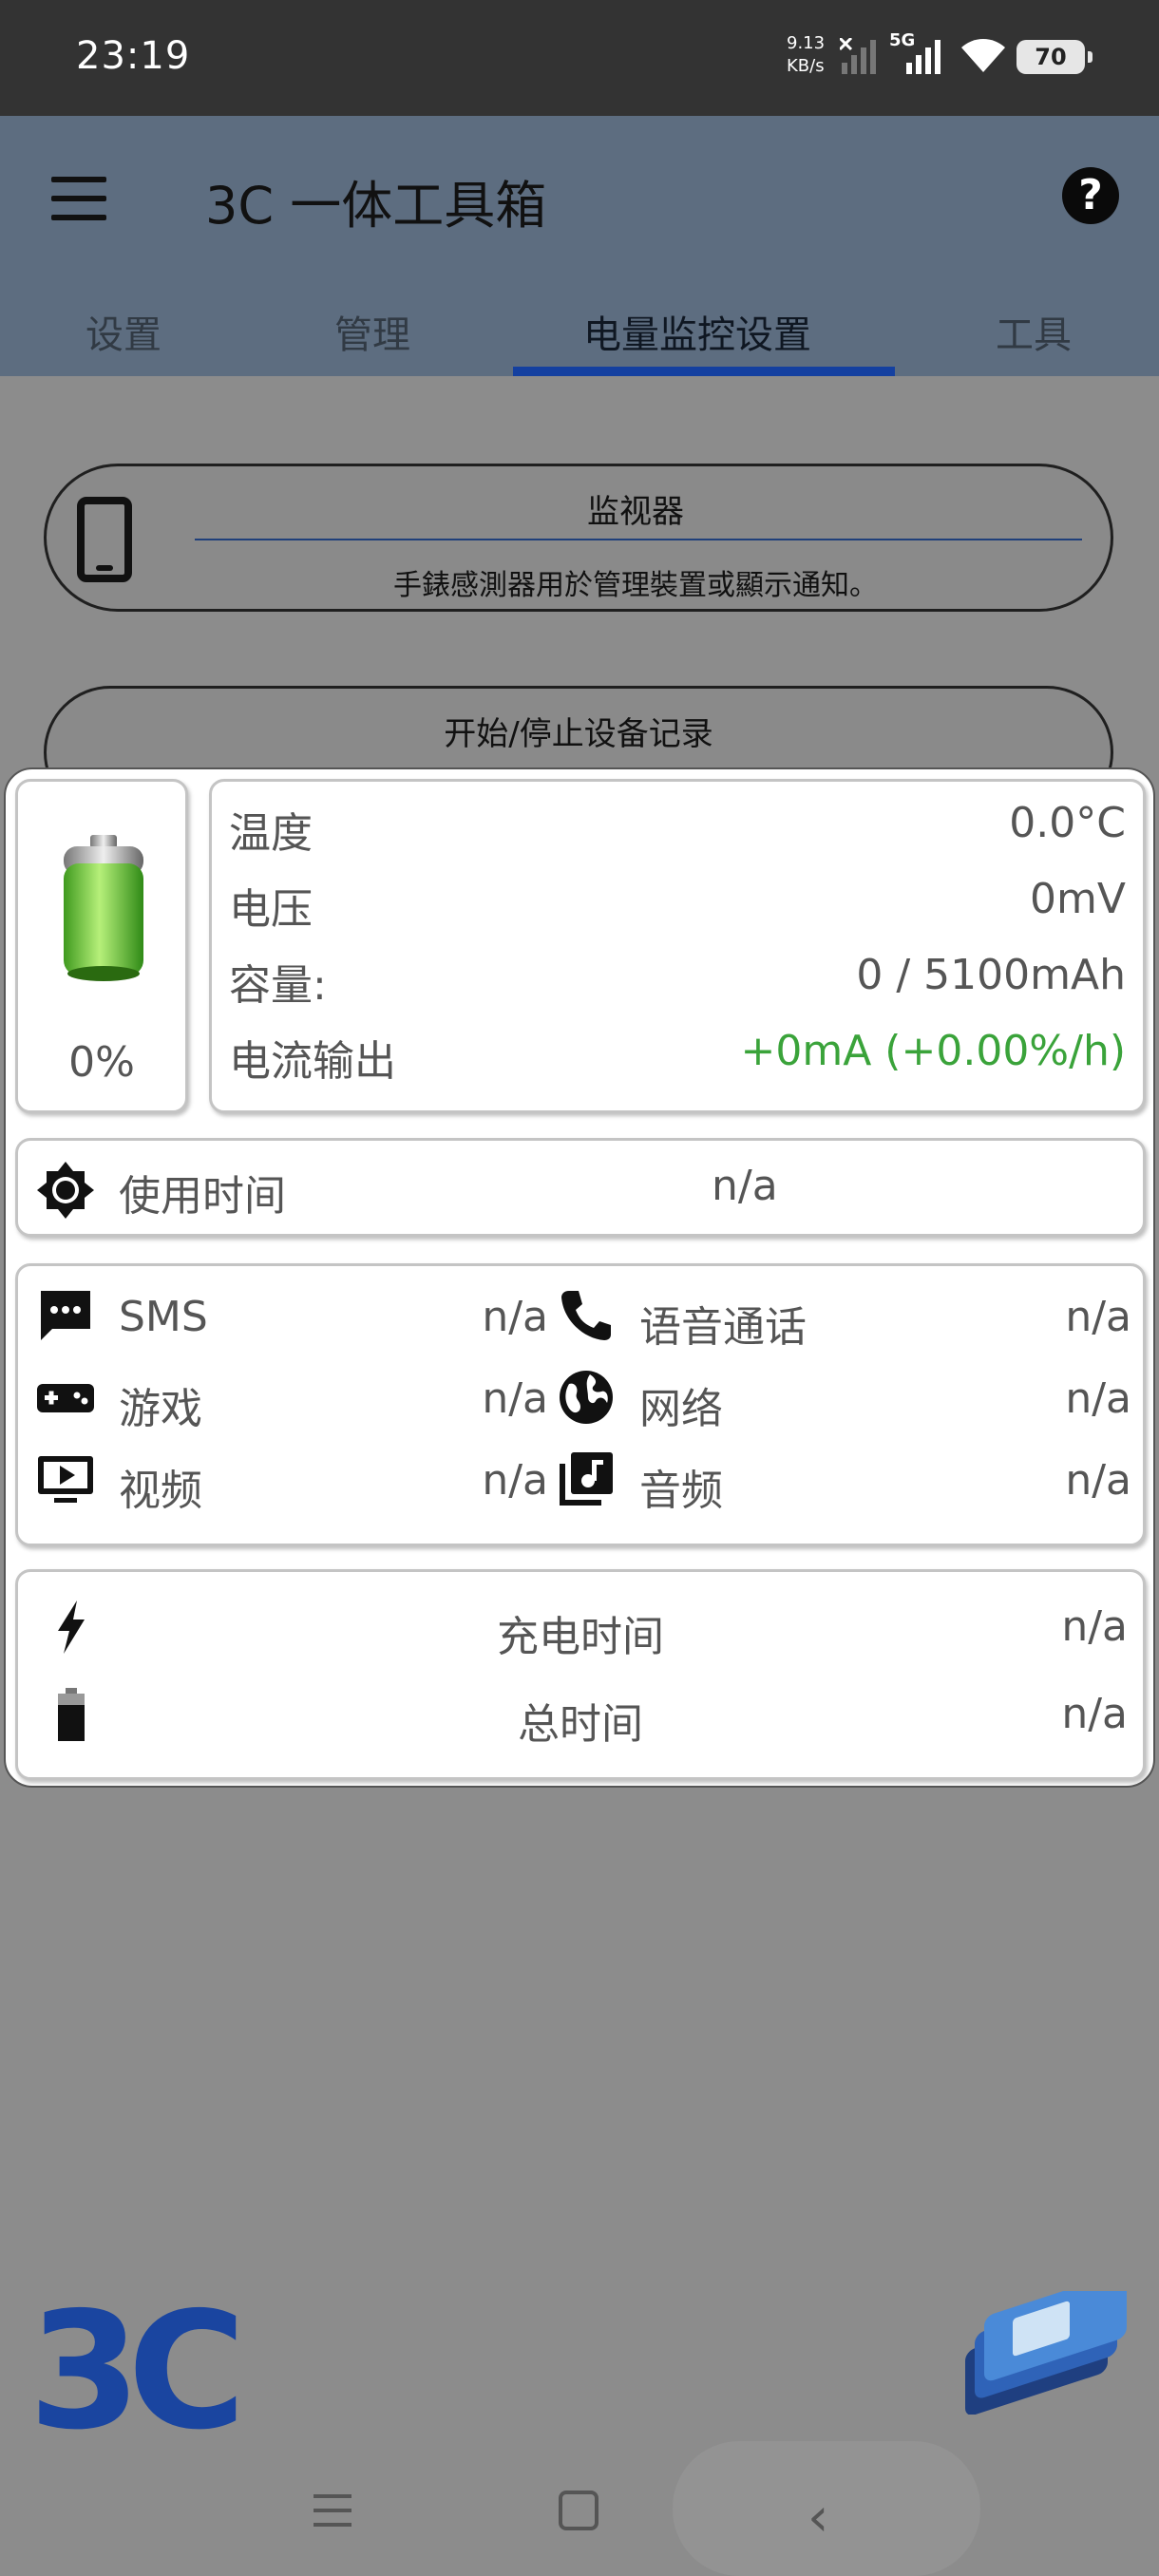  I want to click on sms-value: n/a, so click(515, 1317).